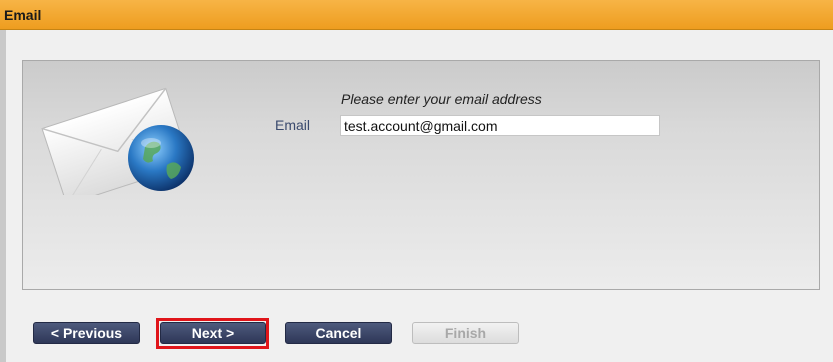 This screenshot has height=362, width=833. I want to click on email-prompt: Please enter your email address, so click(441, 99).